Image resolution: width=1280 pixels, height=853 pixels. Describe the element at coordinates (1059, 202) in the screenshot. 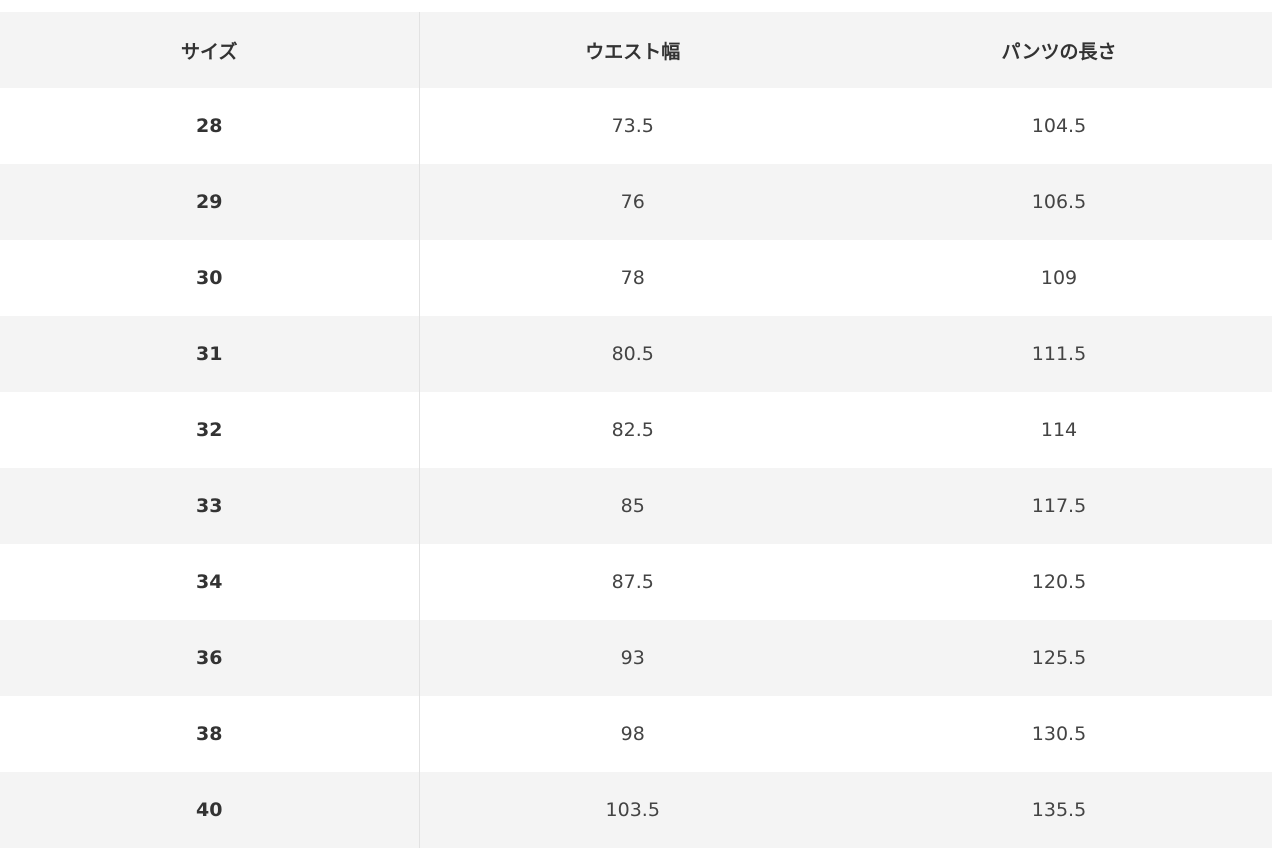

I see `pants-length-cell: 106.5` at that location.